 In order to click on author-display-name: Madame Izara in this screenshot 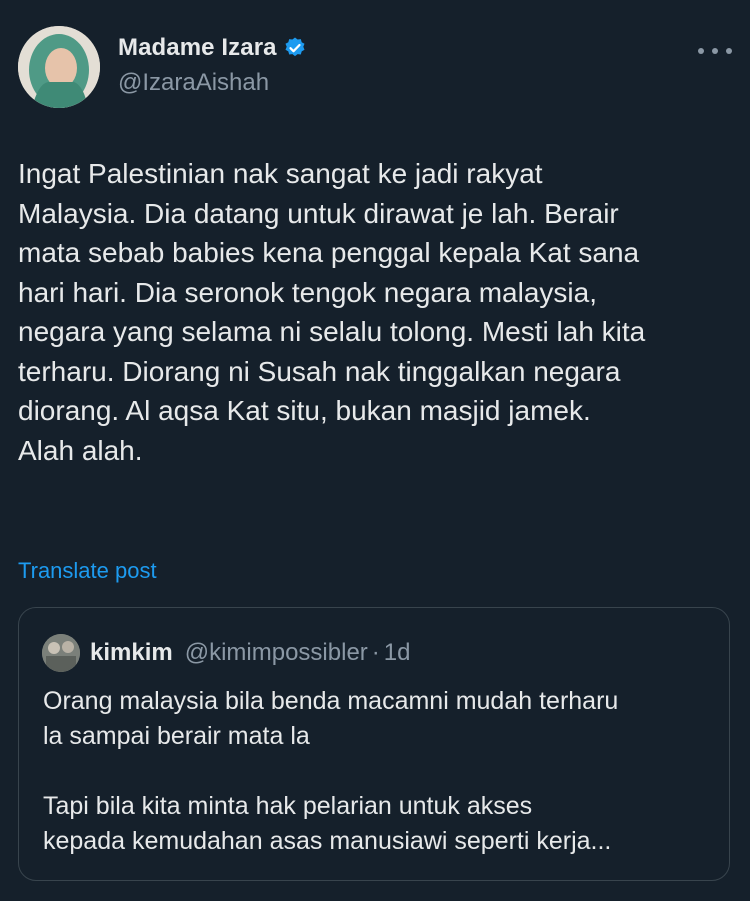, I will do `click(197, 48)`.